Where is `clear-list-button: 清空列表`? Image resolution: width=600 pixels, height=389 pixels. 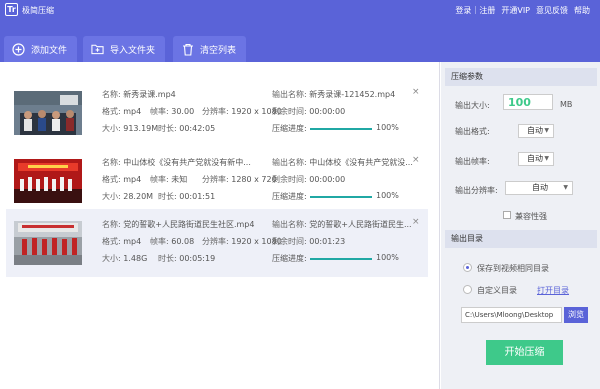 clear-list-button: 清空列表 is located at coordinates (209, 49).